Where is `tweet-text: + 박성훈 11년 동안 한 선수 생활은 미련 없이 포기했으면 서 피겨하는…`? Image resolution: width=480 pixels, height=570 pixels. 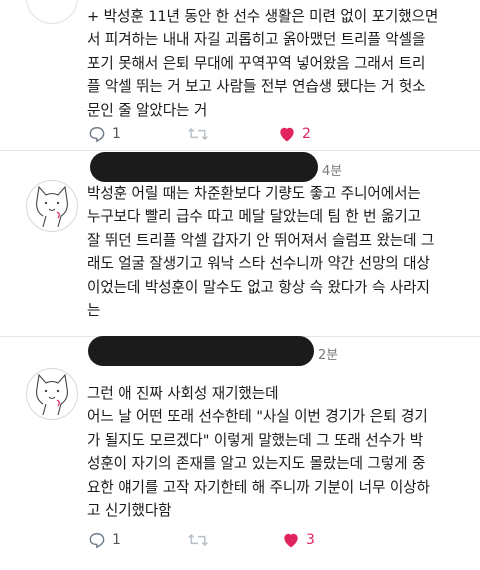
tweet-text: + 박성훈 11년 동안 한 선수 생활은 미련 없이 포기했으면 서 피겨하는… is located at coordinates (263, 63).